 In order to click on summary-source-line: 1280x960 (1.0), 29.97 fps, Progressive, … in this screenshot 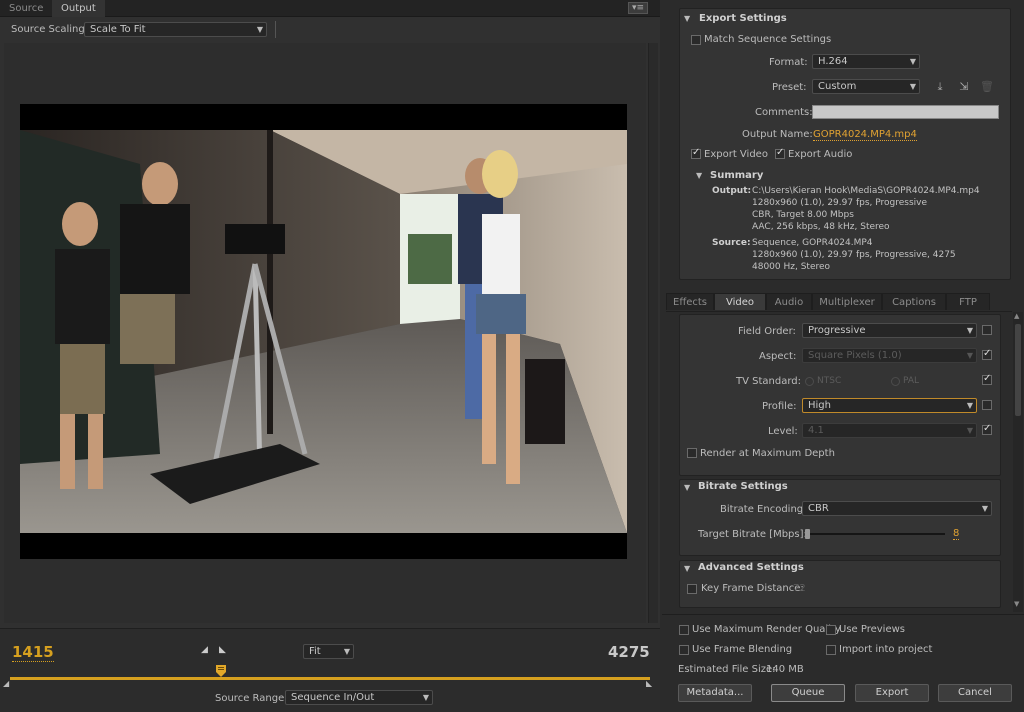, I will do `click(854, 255)`.